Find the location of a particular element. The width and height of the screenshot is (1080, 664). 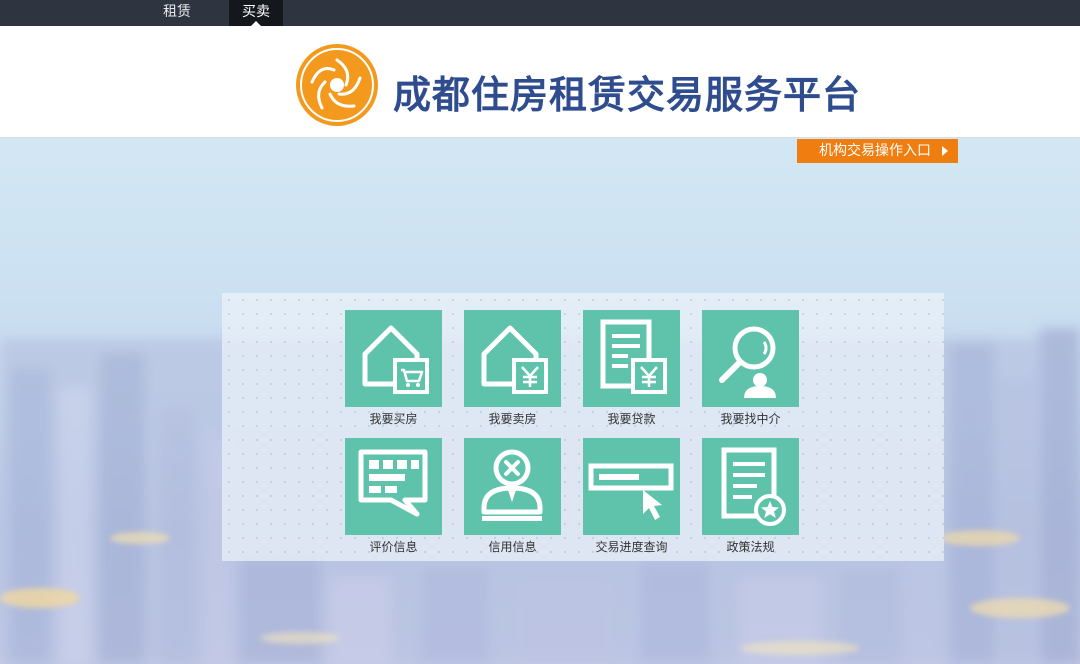

service-reviews: 评价信息 is located at coordinates (393, 496).